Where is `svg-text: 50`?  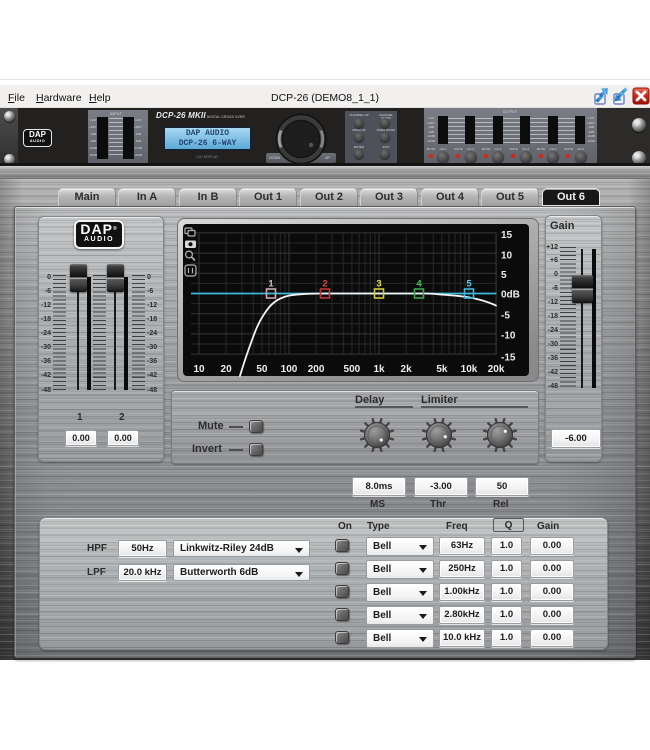
svg-text: 50 is located at coordinates (262, 369).